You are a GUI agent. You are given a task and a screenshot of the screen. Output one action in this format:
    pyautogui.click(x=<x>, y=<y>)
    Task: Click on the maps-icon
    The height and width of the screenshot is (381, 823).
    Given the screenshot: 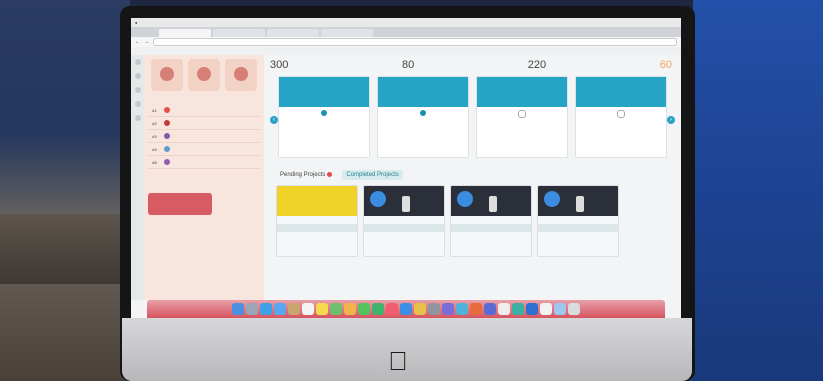 What is the action you would take?
    pyautogui.click(x=336, y=309)
    